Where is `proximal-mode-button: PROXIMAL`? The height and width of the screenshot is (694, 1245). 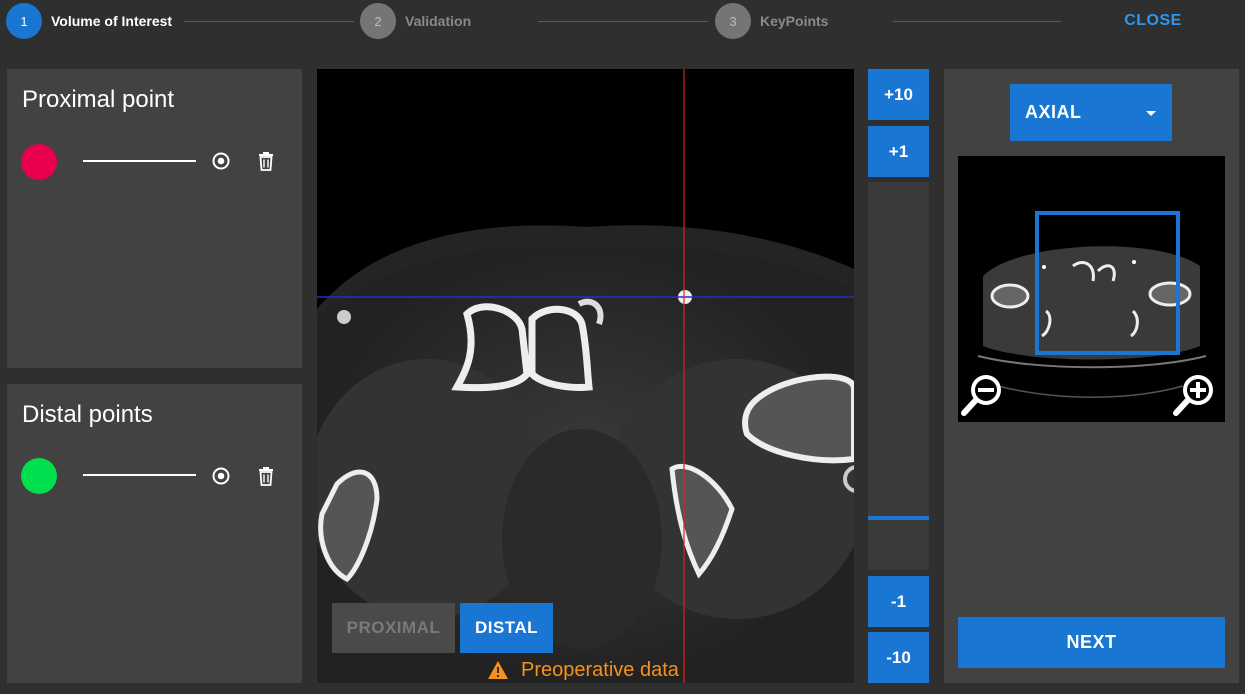
proximal-mode-button: PROXIMAL is located at coordinates (393, 628).